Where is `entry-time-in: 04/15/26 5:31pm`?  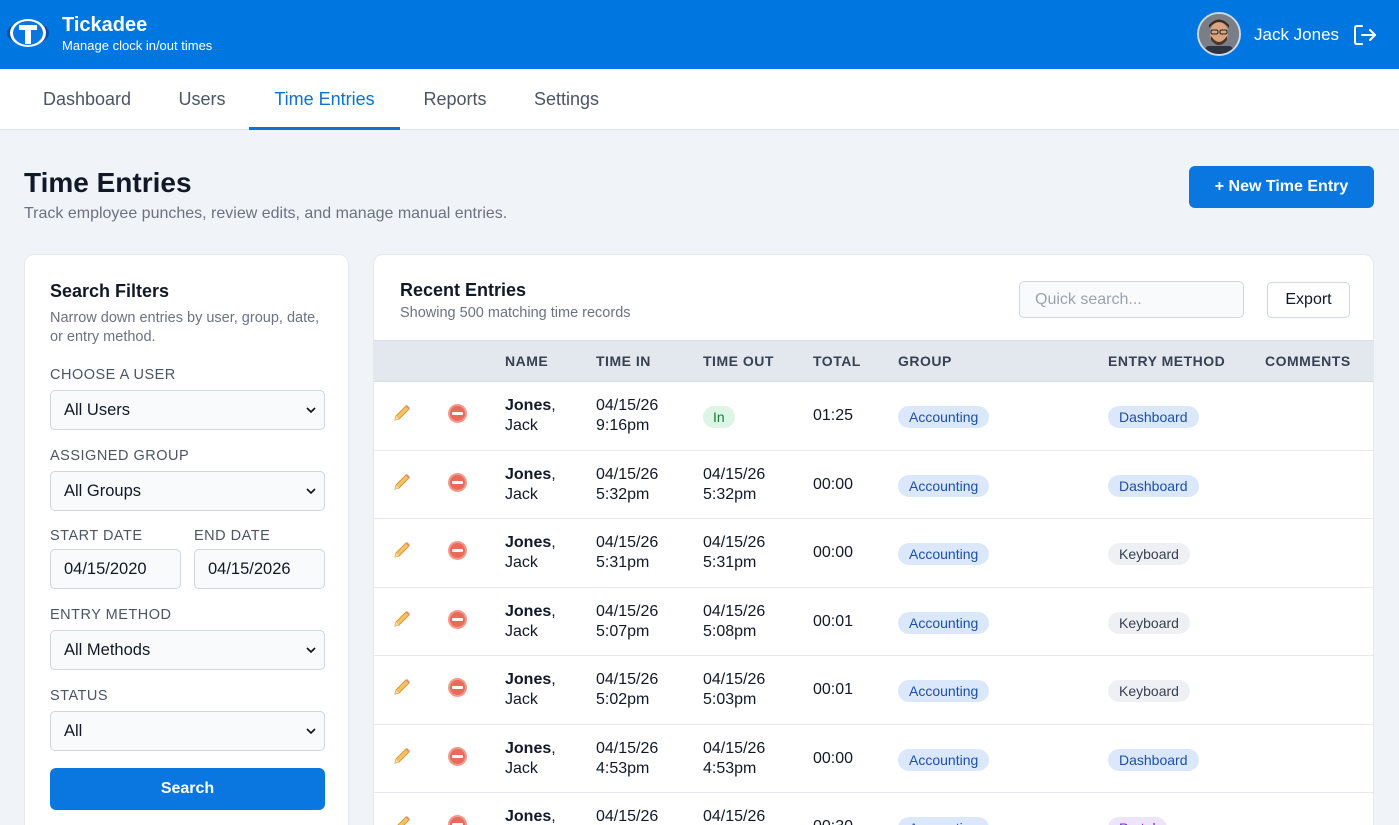
entry-time-in: 04/15/26 5:31pm is located at coordinates (627, 552).